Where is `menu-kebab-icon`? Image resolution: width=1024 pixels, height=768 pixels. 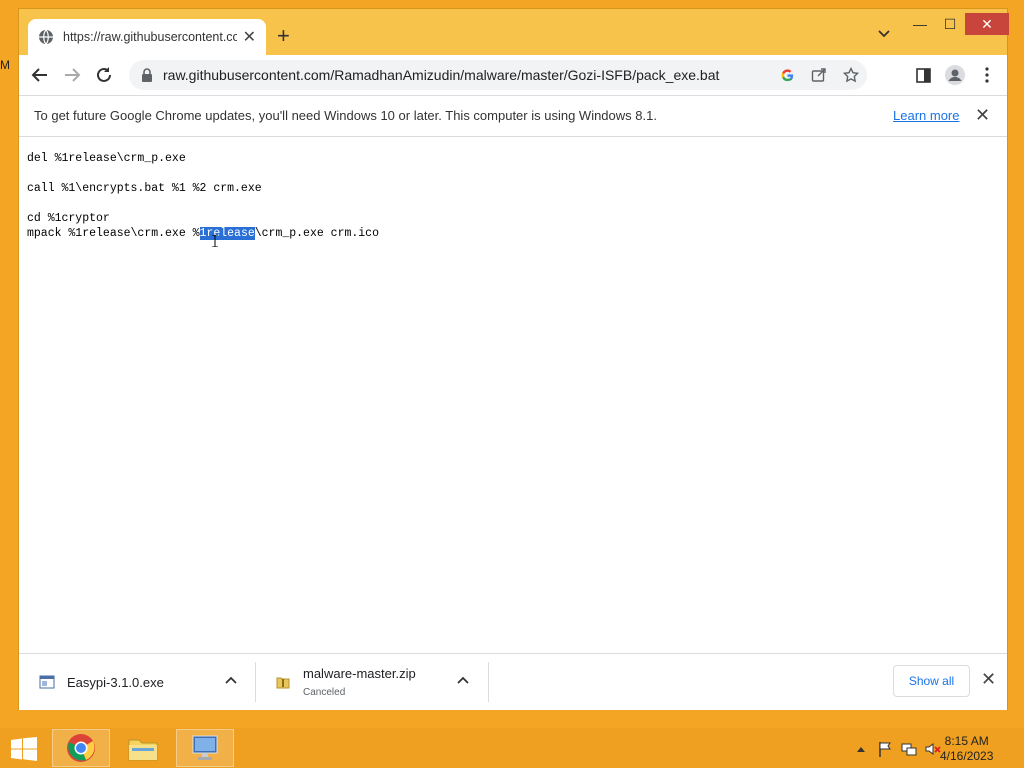 menu-kebab-icon is located at coordinates (987, 75).